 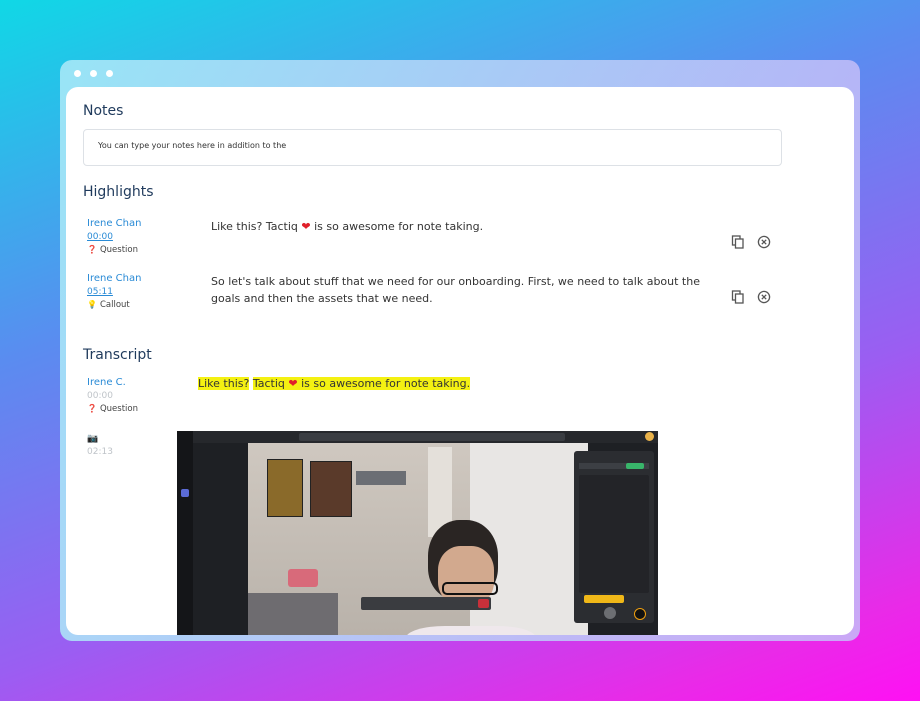 I want to click on lightbulb-icon: 💡, so click(x=92, y=304).